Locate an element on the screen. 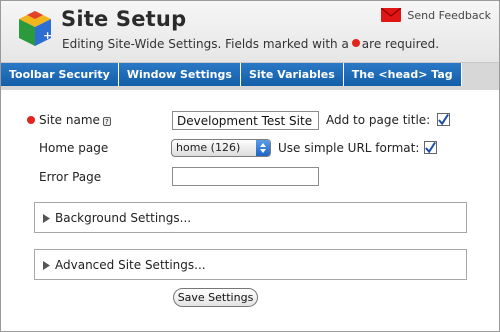 Image resolution: width=500 pixels, height=332 pixels. add-to-page-title-label: Add to page title: is located at coordinates (378, 120).